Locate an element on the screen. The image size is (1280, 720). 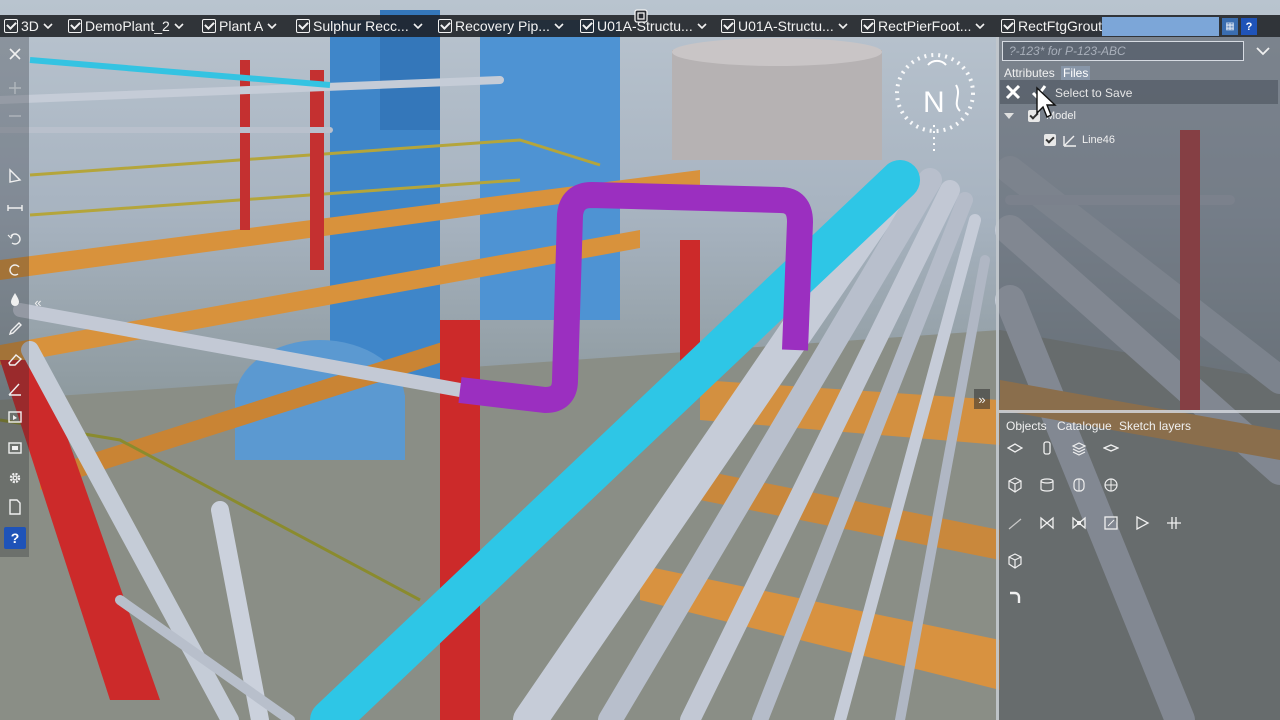
plane-tool is located at coordinates (1015, 448).